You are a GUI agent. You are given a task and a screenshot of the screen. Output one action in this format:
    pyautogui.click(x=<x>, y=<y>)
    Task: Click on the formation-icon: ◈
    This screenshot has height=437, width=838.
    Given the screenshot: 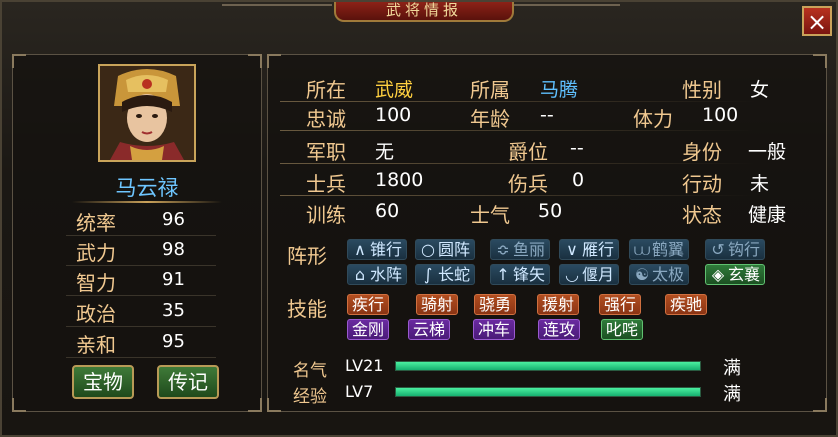 What is the action you would take?
    pyautogui.click(x=718, y=274)
    